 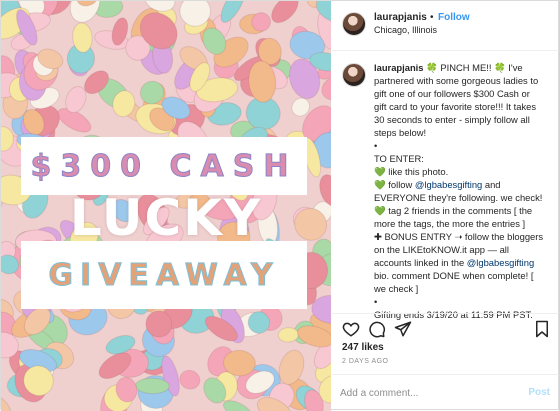 I want to click on avatar, so click(x=354, y=24).